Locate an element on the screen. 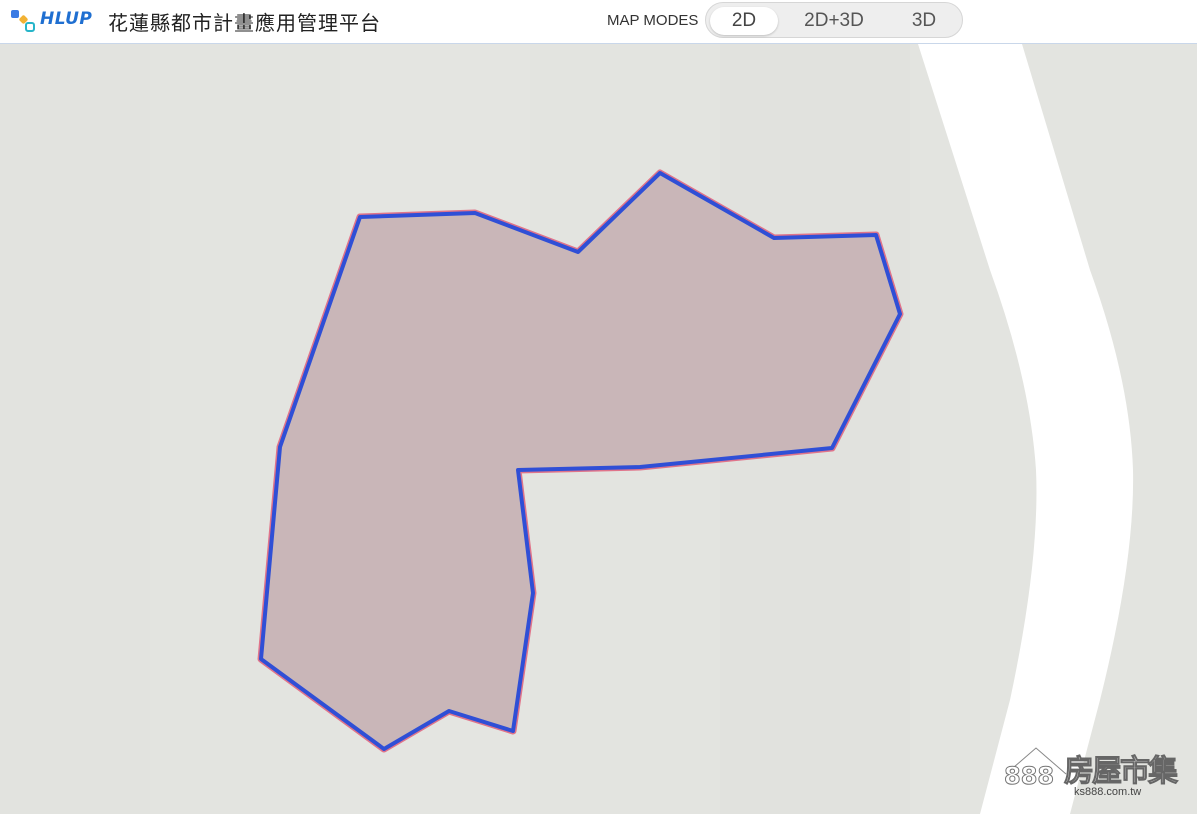  watermark: 888 房屋市集 ks888.com.tw is located at coordinates (1096, 772).